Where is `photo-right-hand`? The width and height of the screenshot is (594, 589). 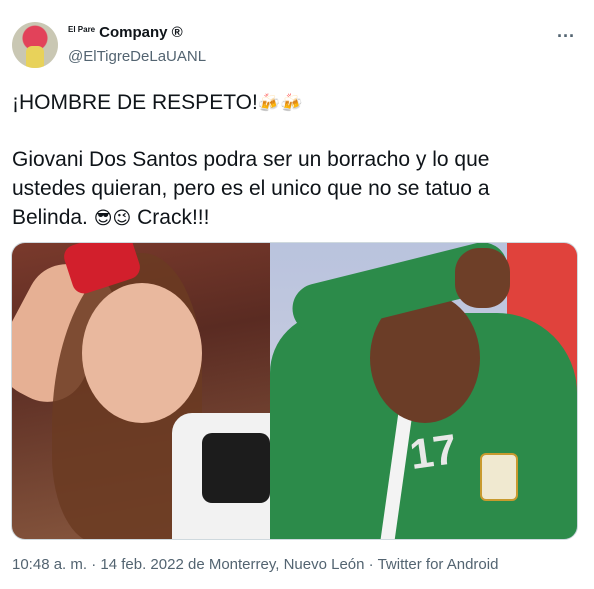 photo-right-hand is located at coordinates (482, 278).